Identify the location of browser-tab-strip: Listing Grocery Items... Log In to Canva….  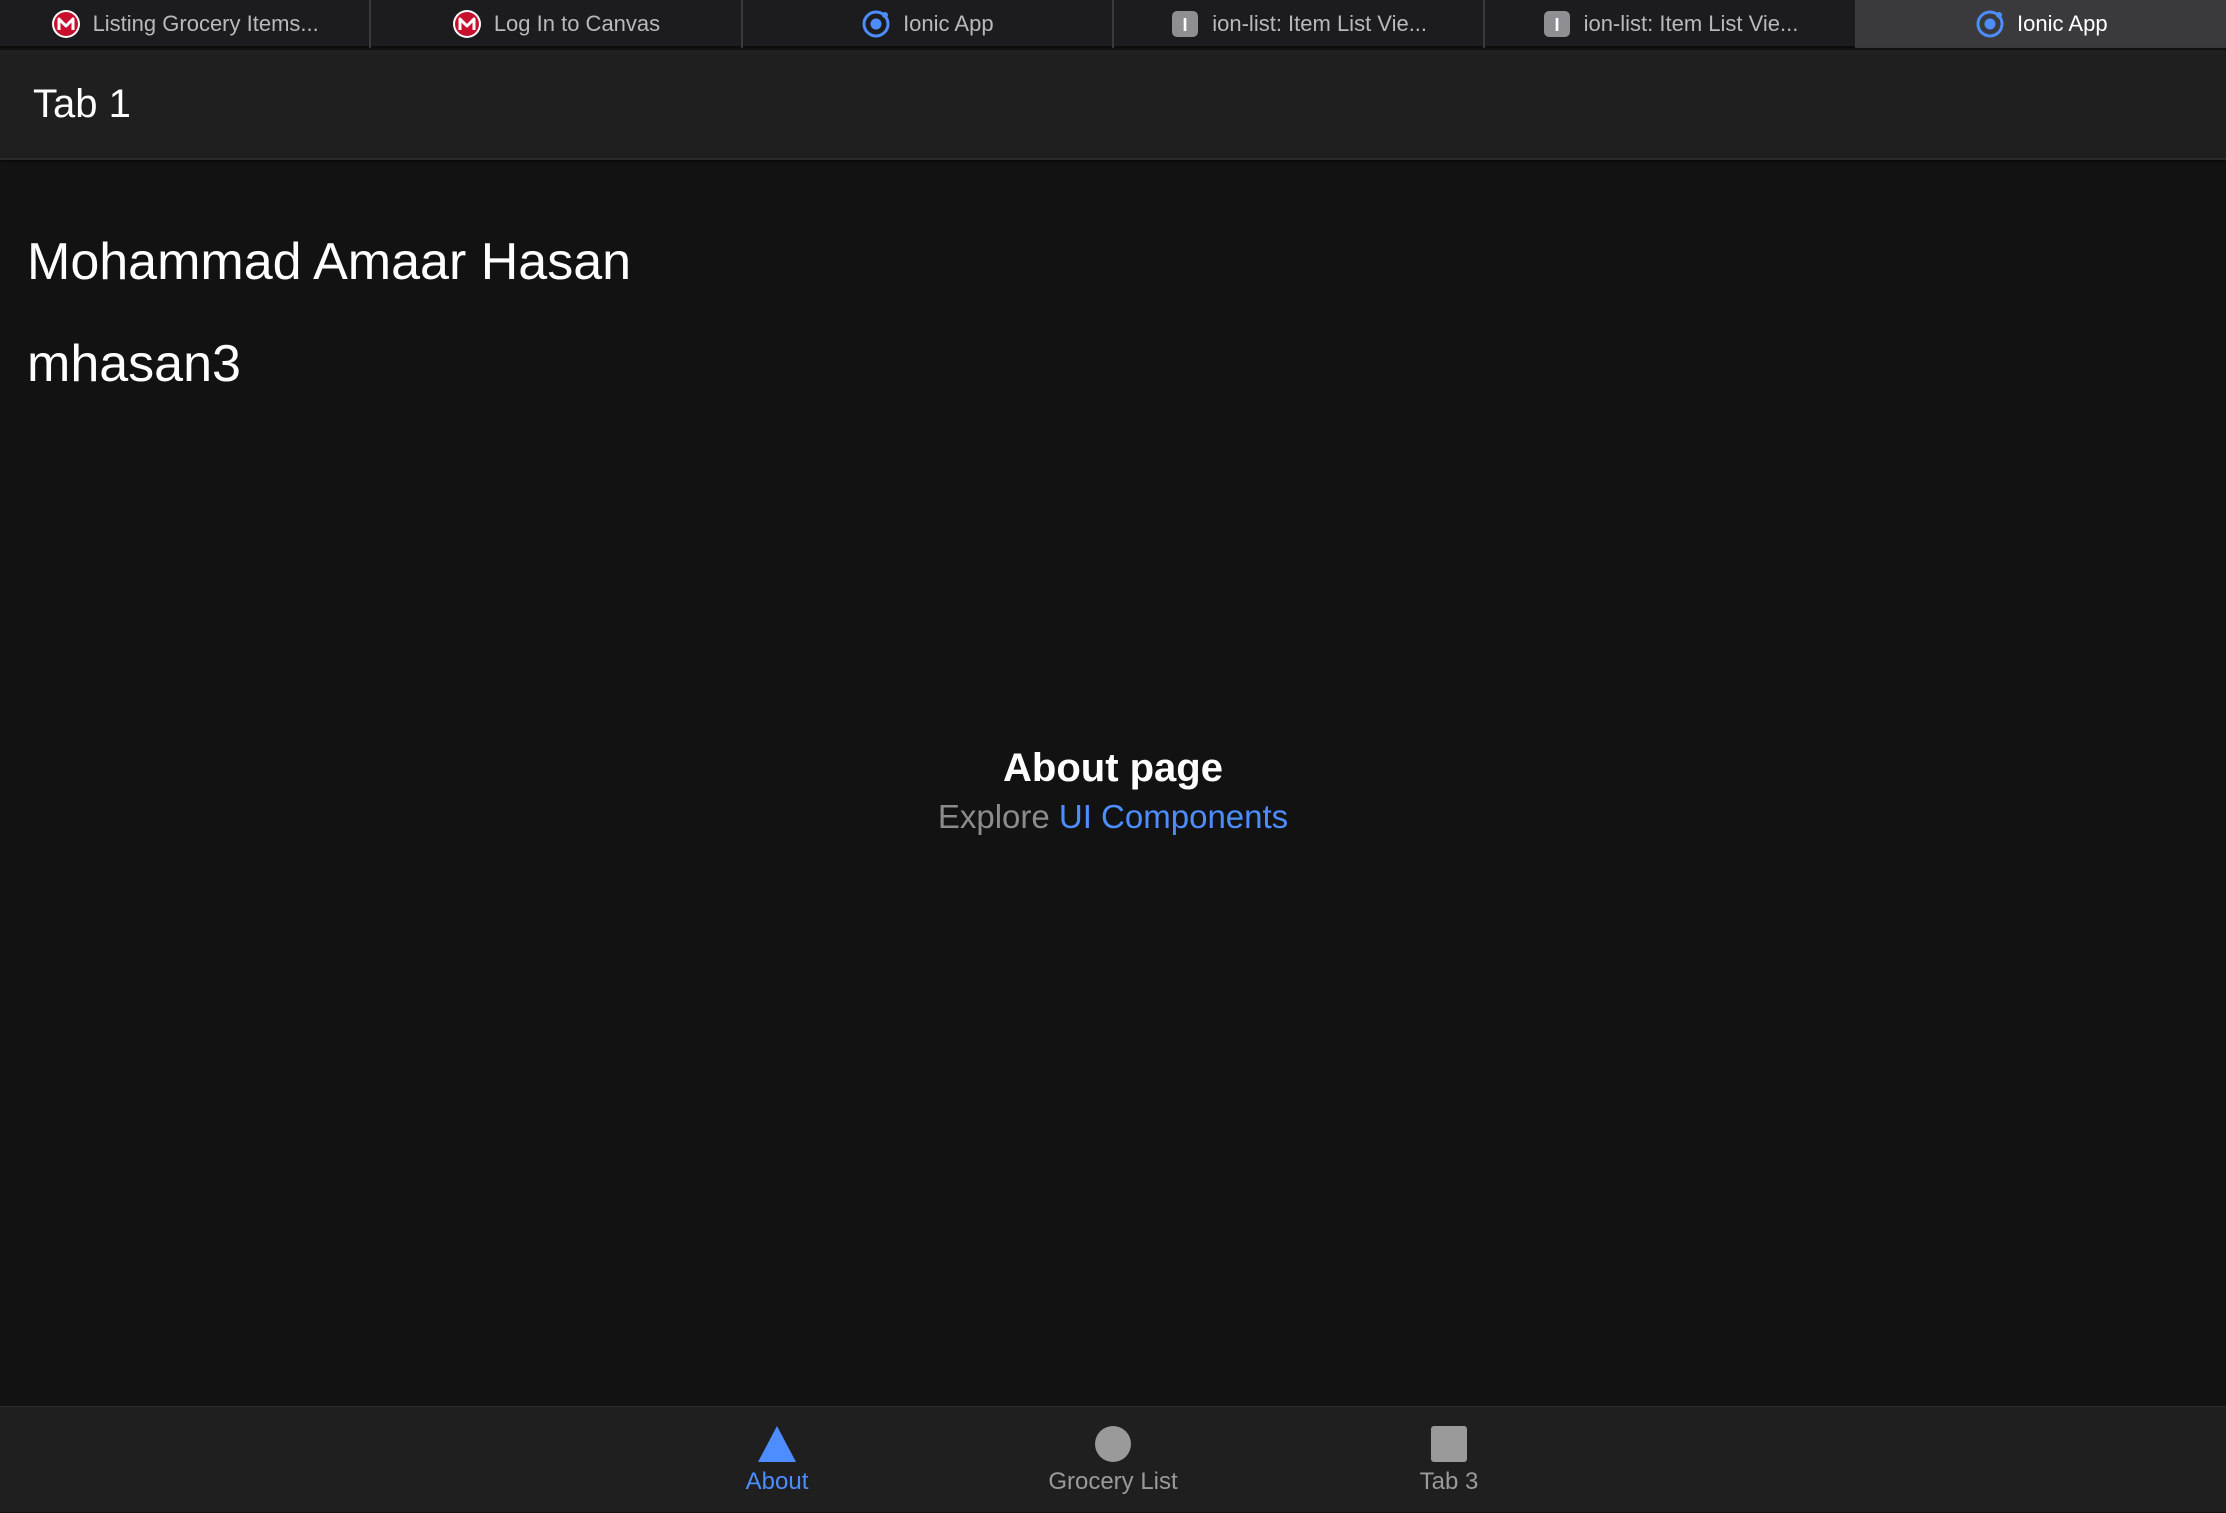
(1113, 24).